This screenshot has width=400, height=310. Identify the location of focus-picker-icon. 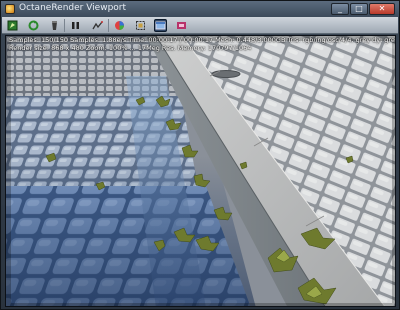
(97, 25).